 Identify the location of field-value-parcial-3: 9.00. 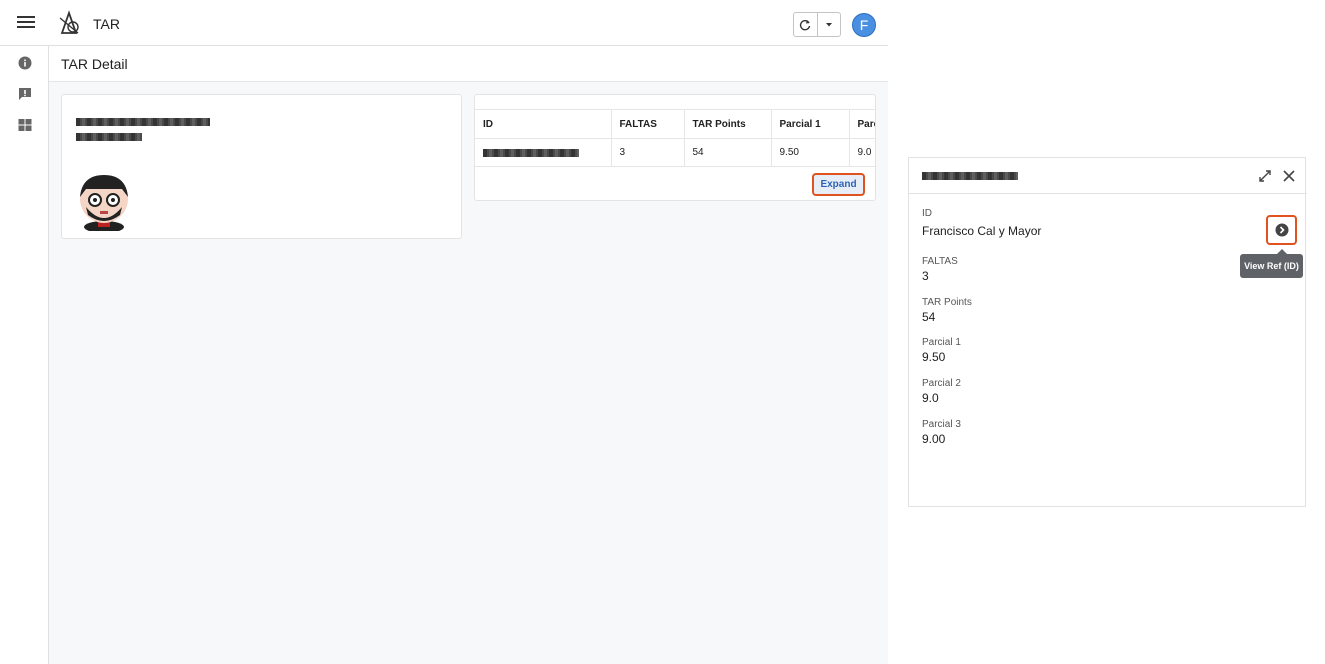
(934, 439).